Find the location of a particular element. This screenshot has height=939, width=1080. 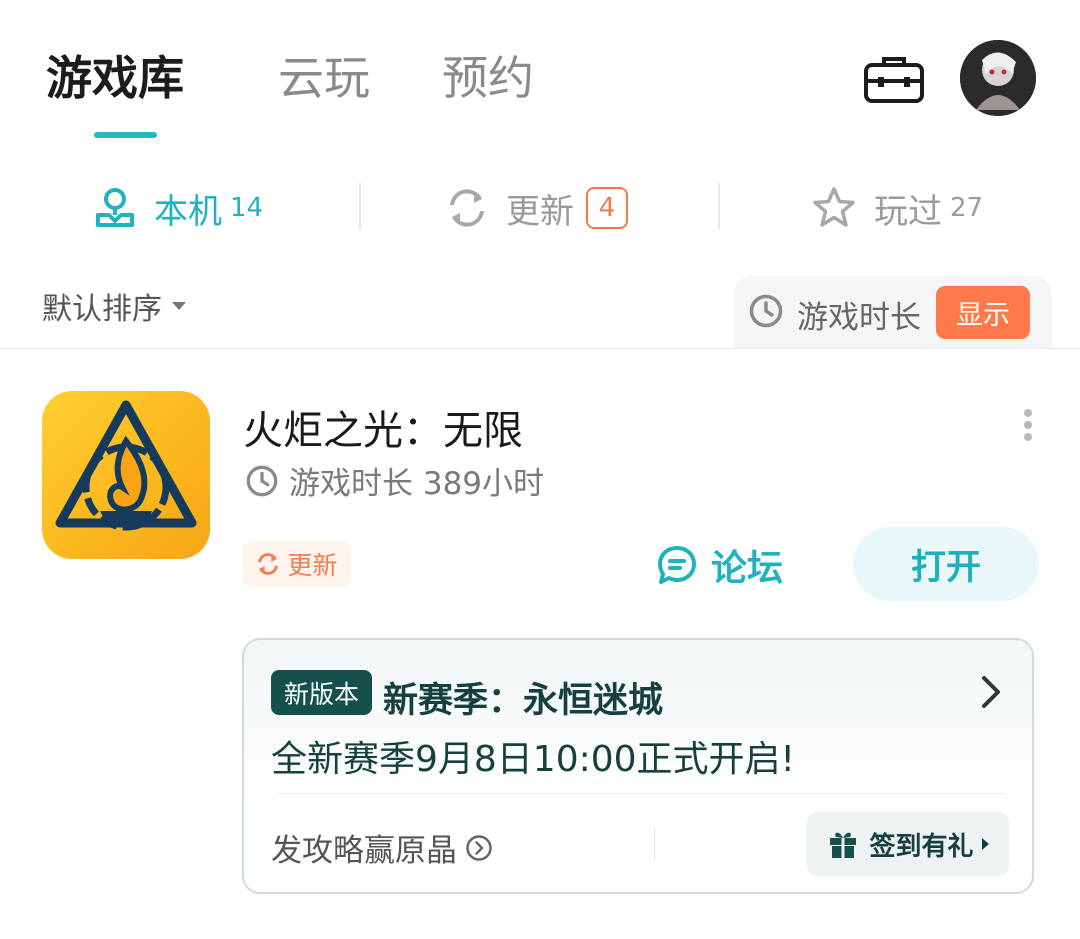

more-options-icon is located at coordinates (1028, 425).